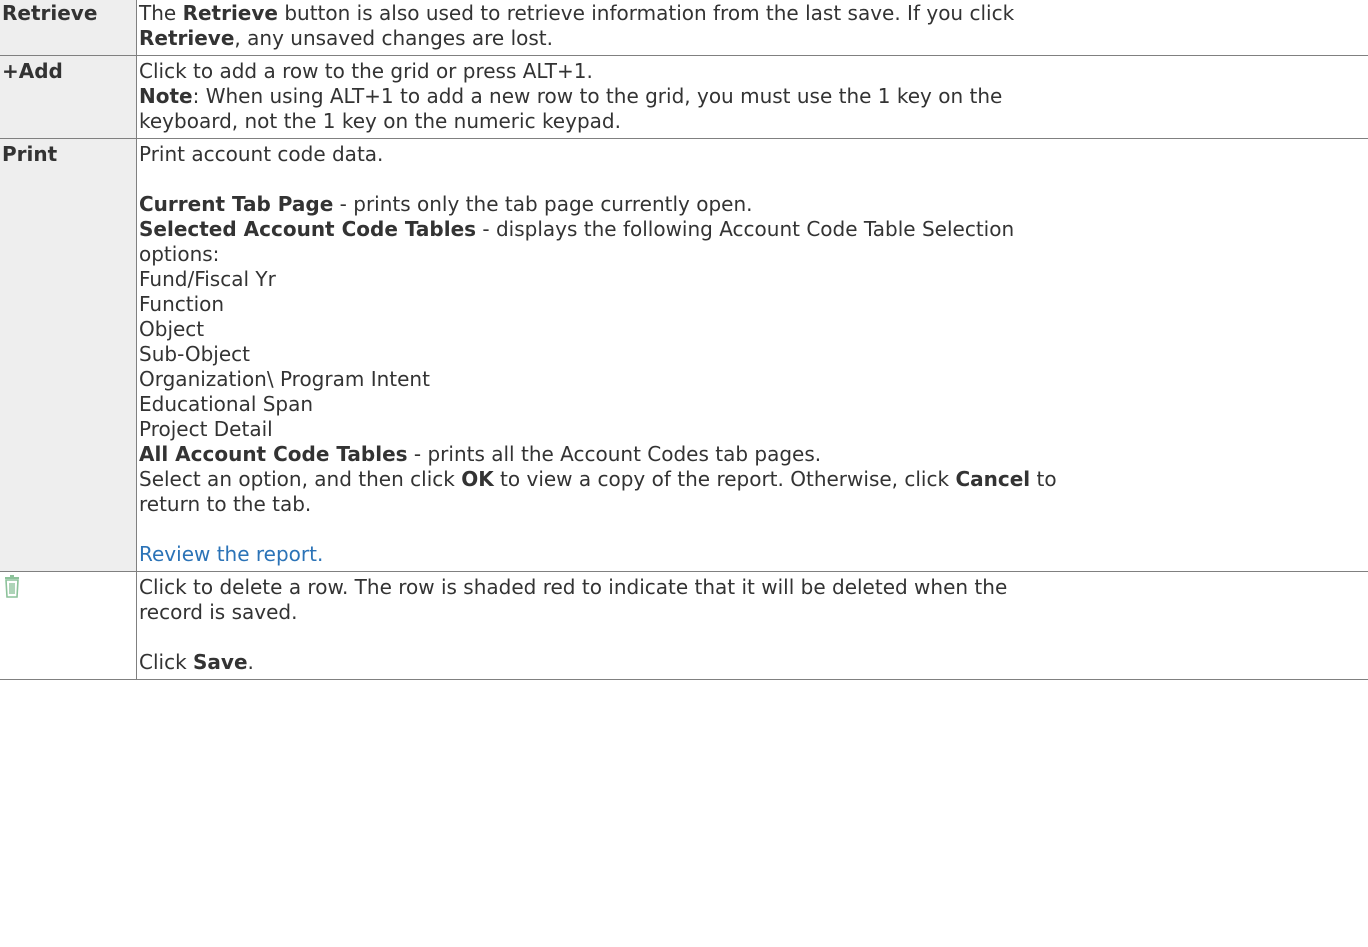  What do you see at coordinates (207, 279) in the screenshot?
I see `list-item: Fund/Fiscal Yr` at bounding box center [207, 279].